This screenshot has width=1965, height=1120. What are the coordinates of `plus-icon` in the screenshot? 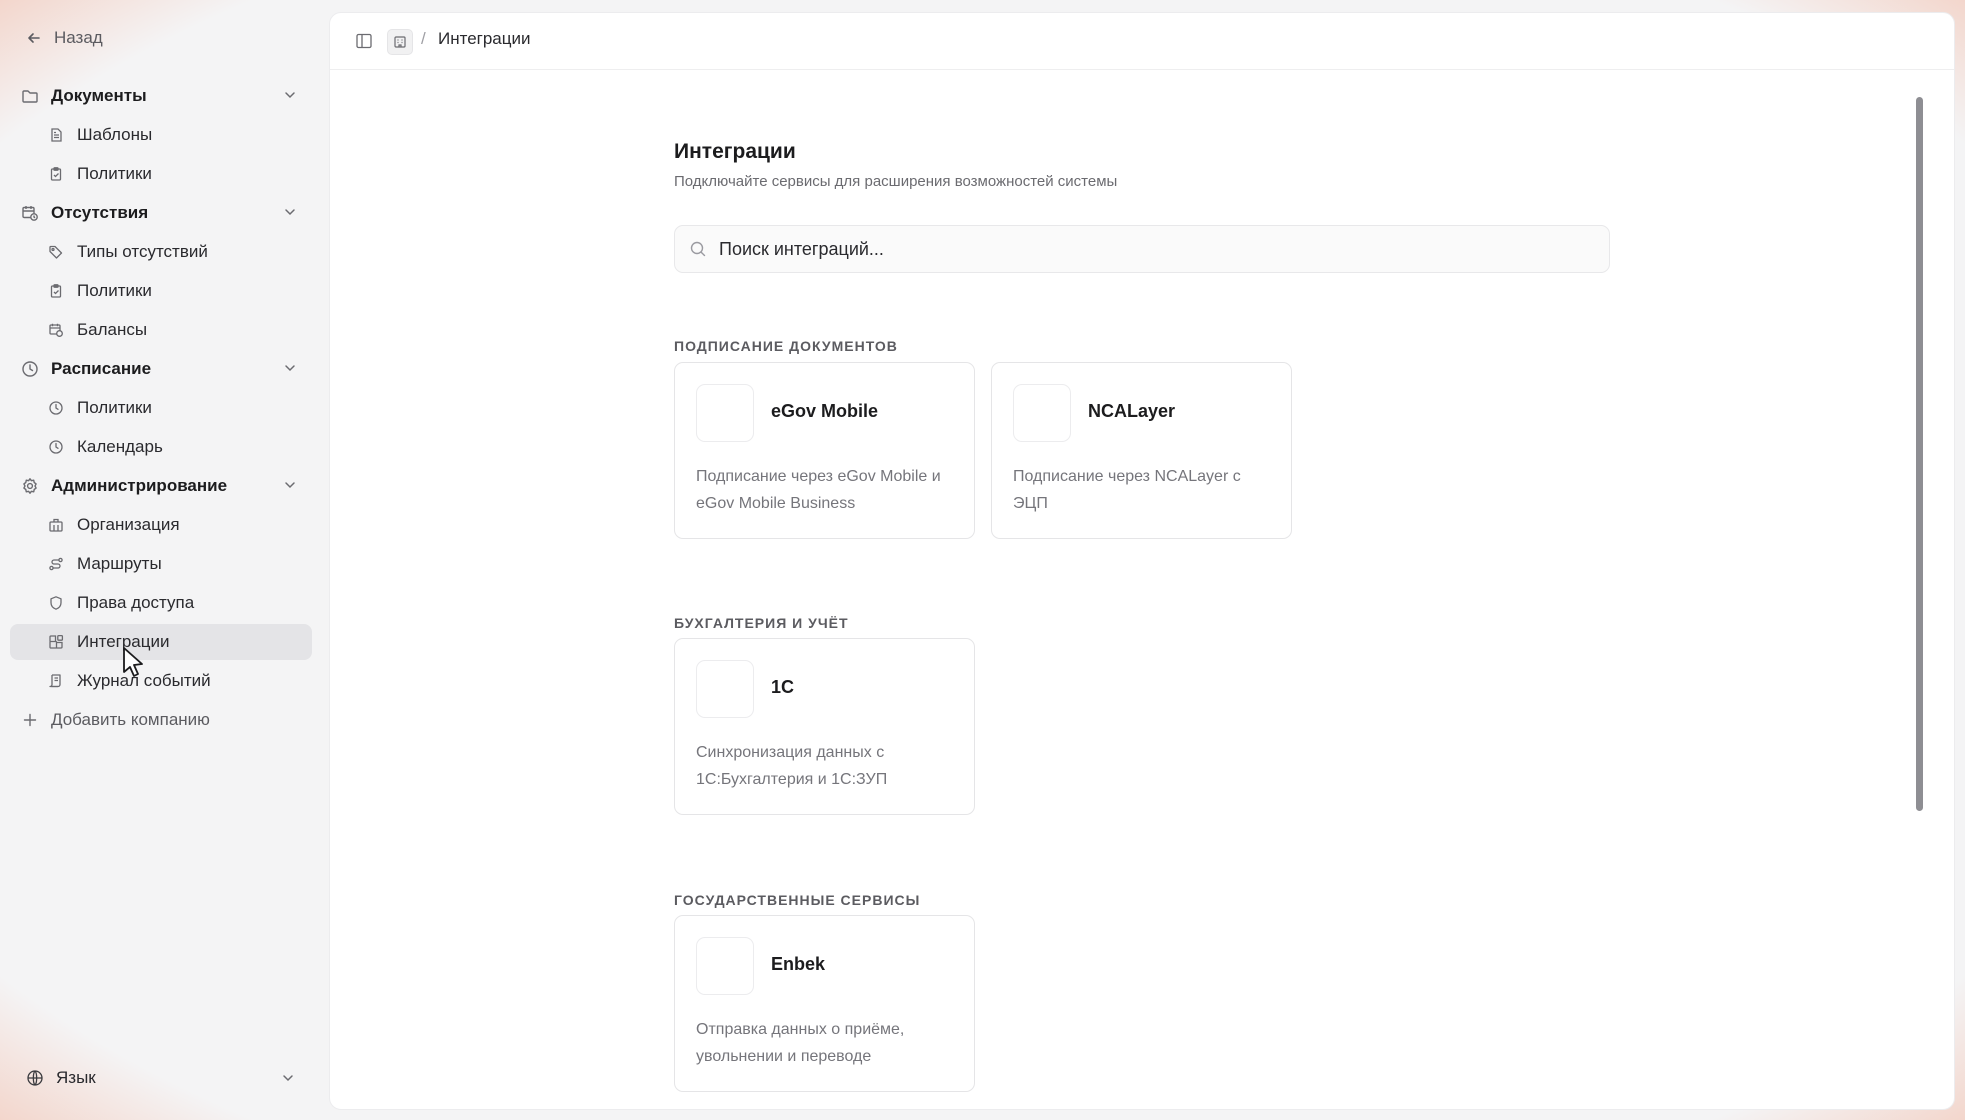 It's located at (30, 720).